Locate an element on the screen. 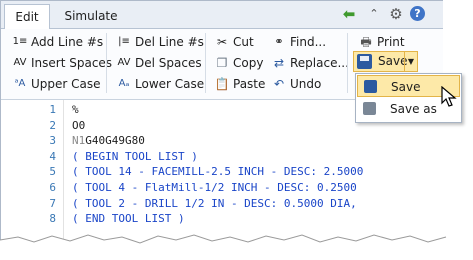 This screenshot has width=473, height=260. paste-label: Paste is located at coordinates (249, 84).